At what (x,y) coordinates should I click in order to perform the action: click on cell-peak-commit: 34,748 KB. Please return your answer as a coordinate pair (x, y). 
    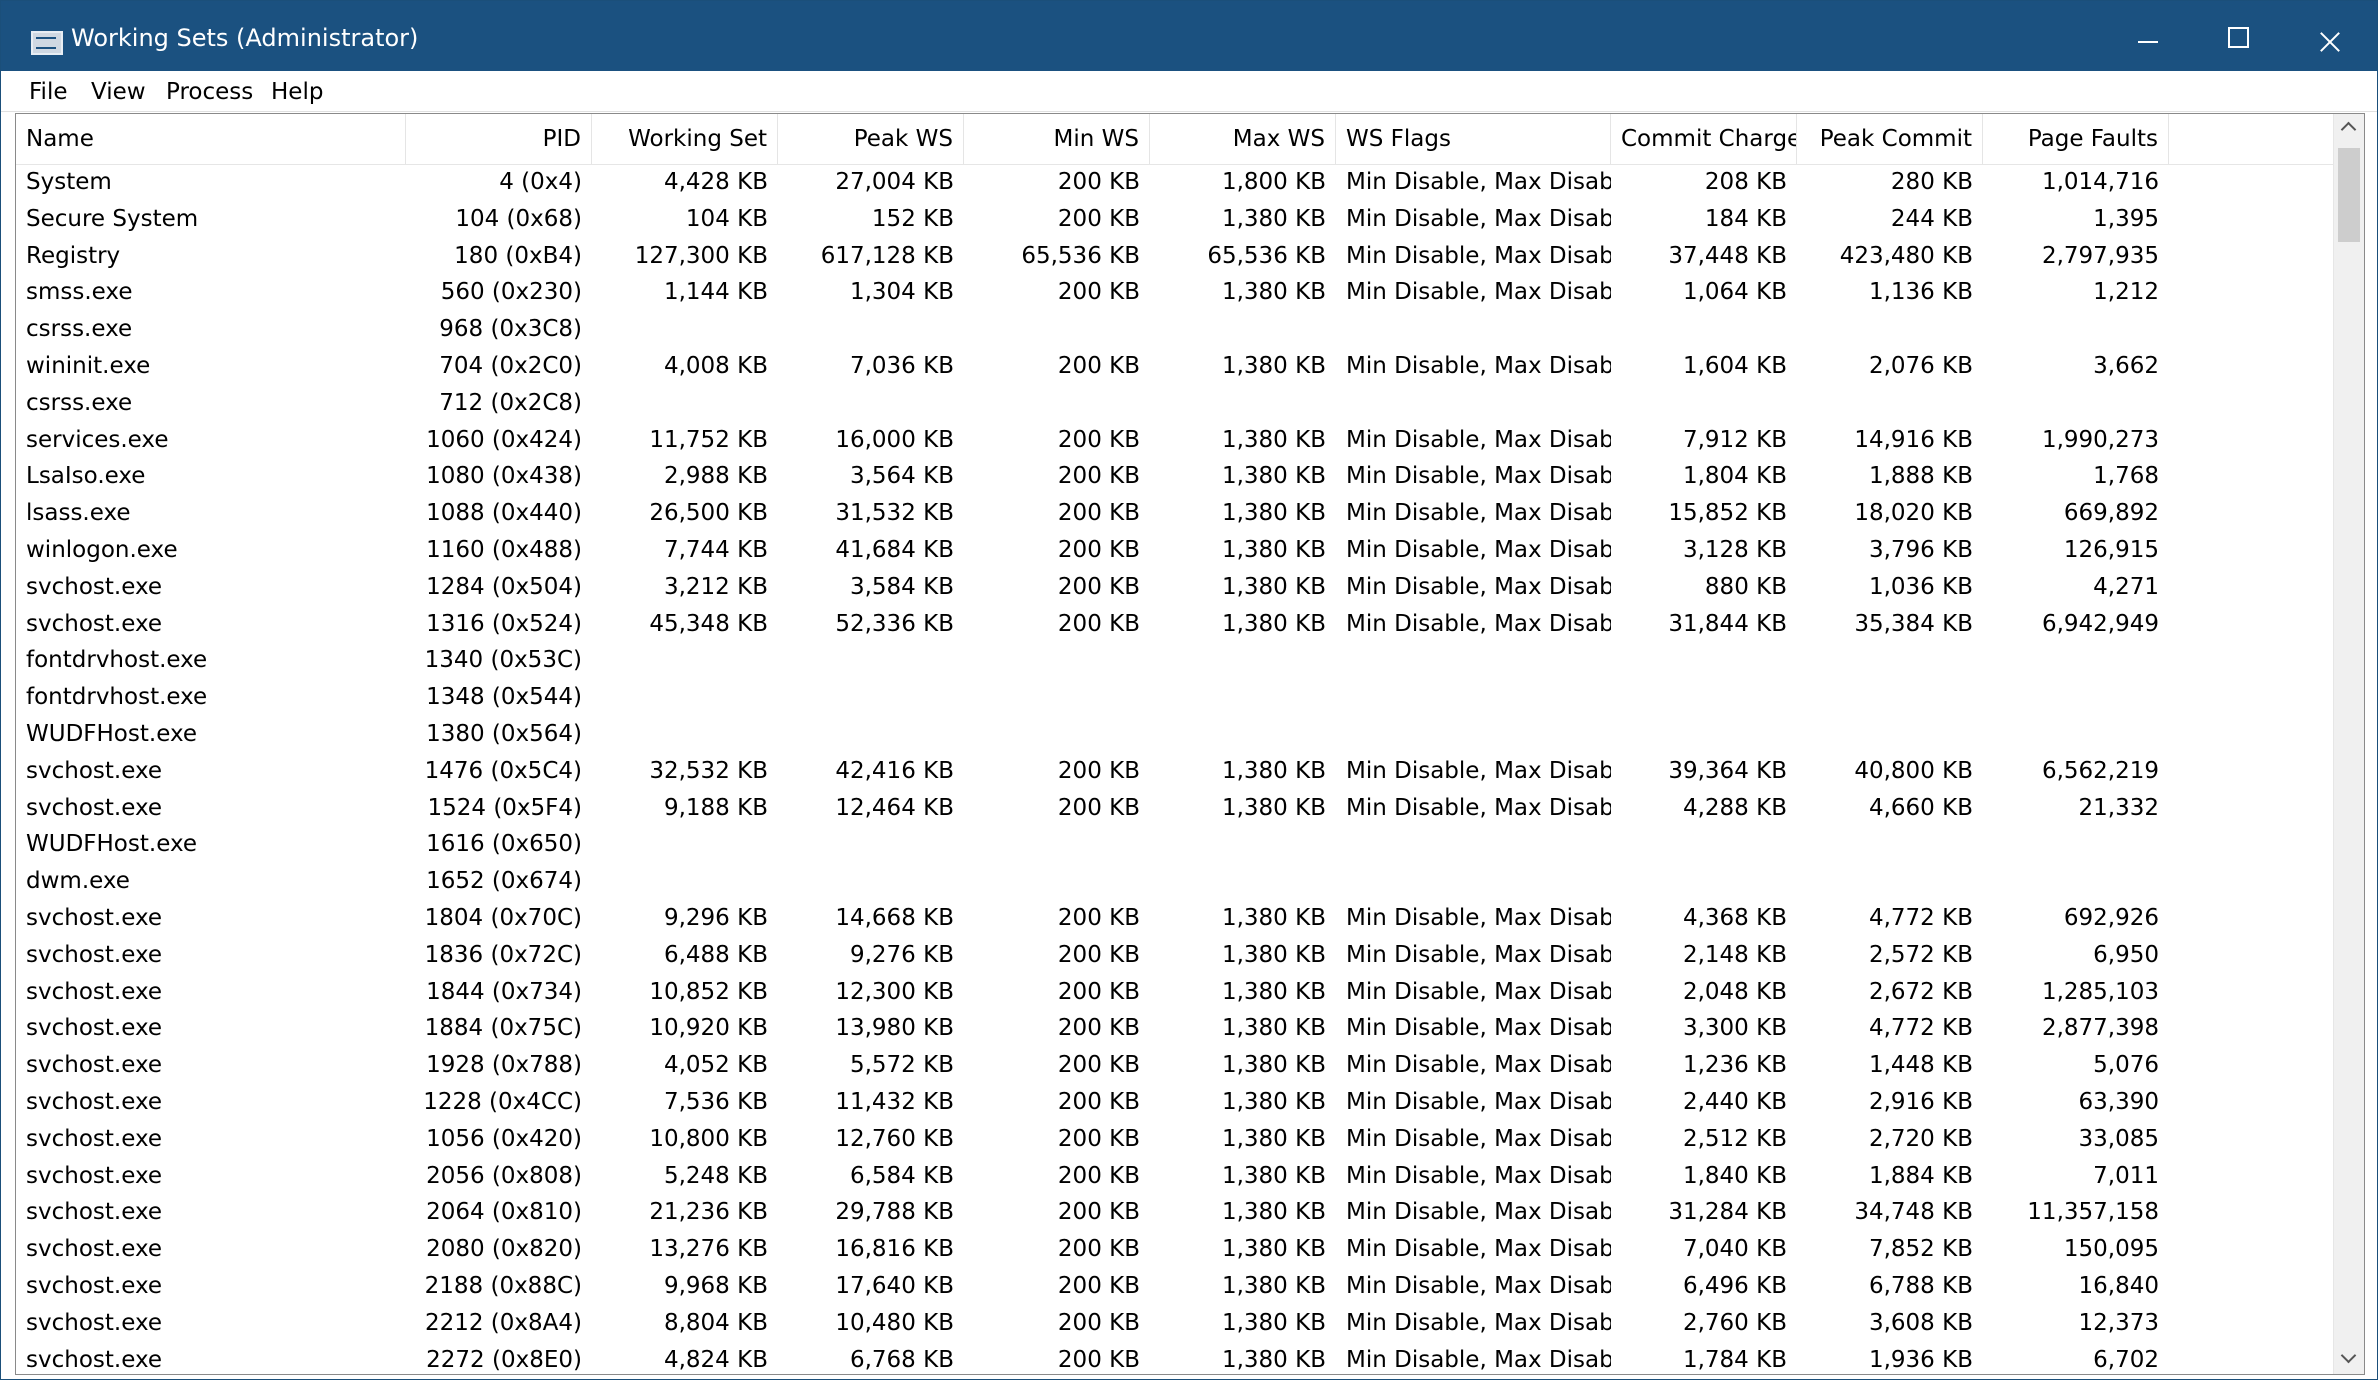
    Looking at the image, I should click on (1913, 1212).